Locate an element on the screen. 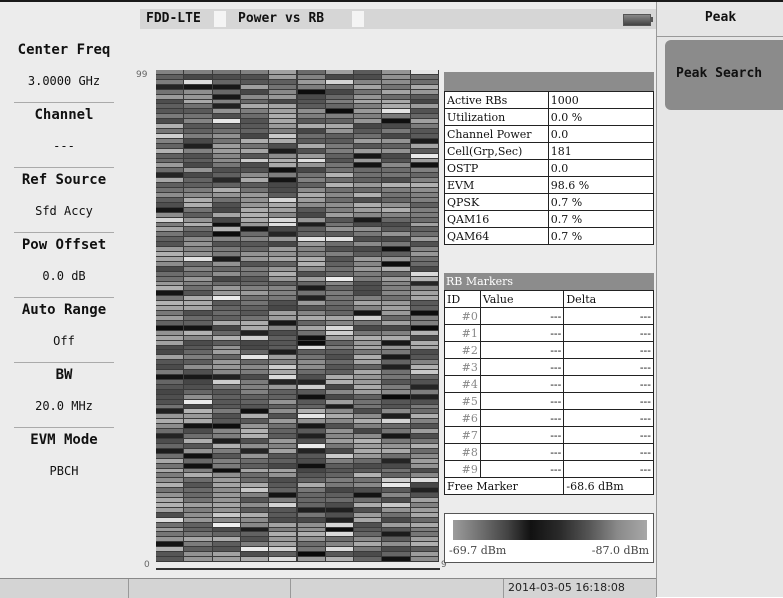 The width and height of the screenshot is (783, 598). param-value: Sfd Accy is located at coordinates (64, 211).